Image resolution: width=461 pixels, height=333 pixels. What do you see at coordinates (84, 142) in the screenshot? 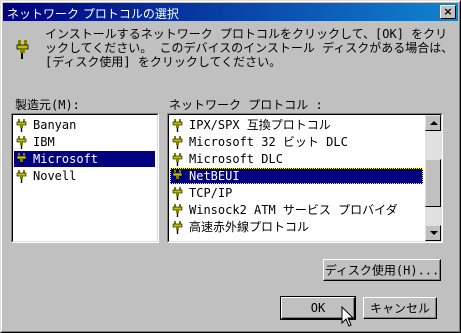
I see `manufacturer-item: IBM` at bounding box center [84, 142].